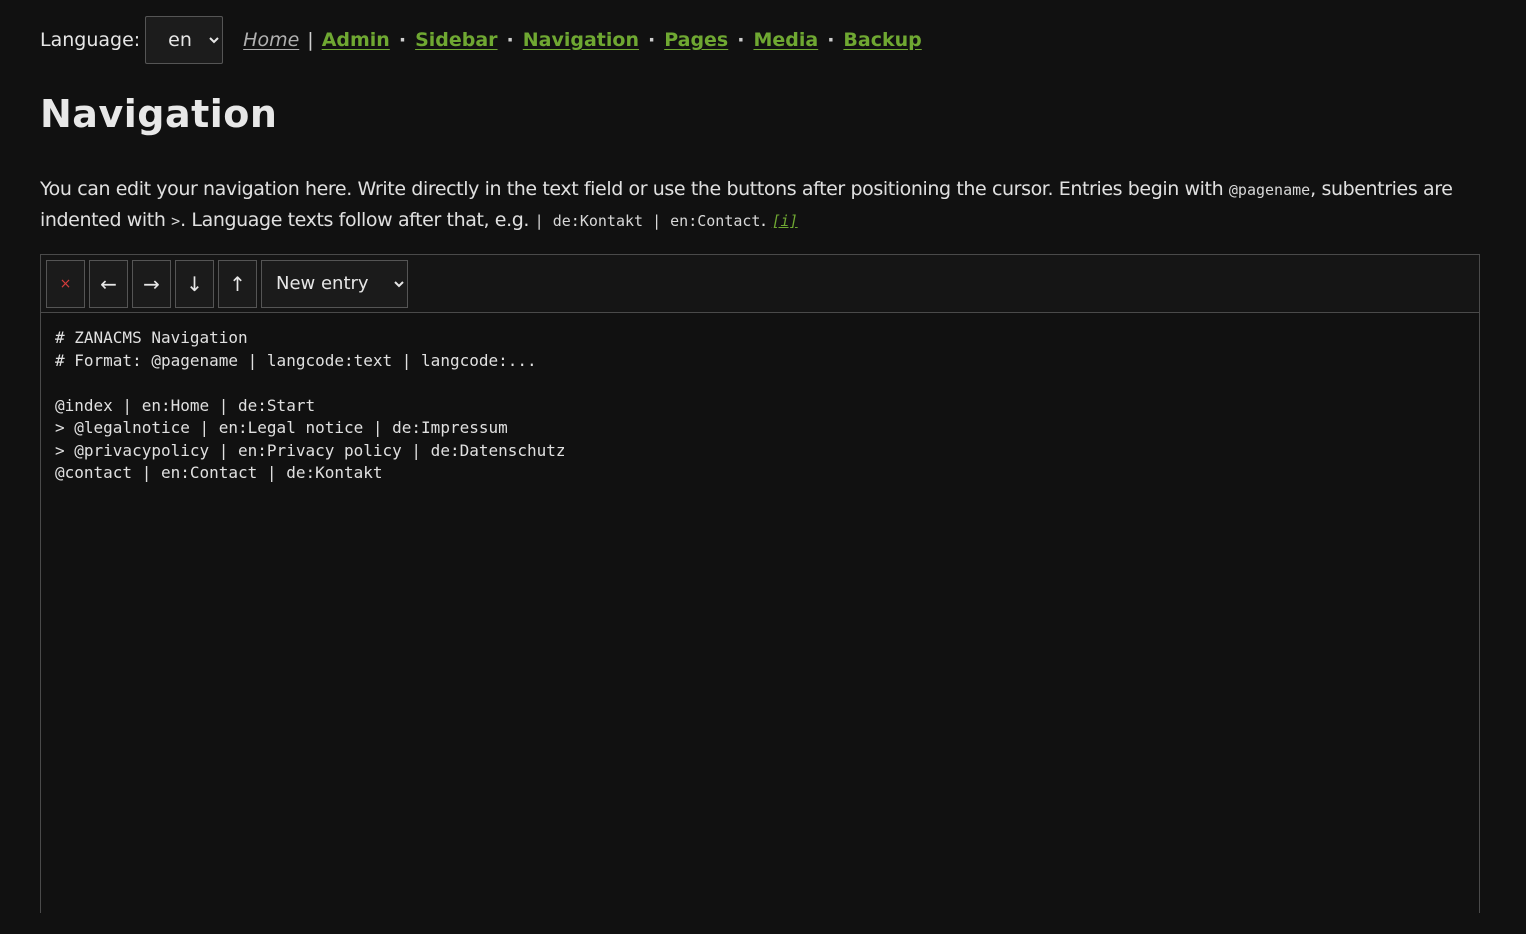 The image size is (1526, 934). I want to click on intro-code-example: | de:Kontakt | en:Contact, so click(647, 221).